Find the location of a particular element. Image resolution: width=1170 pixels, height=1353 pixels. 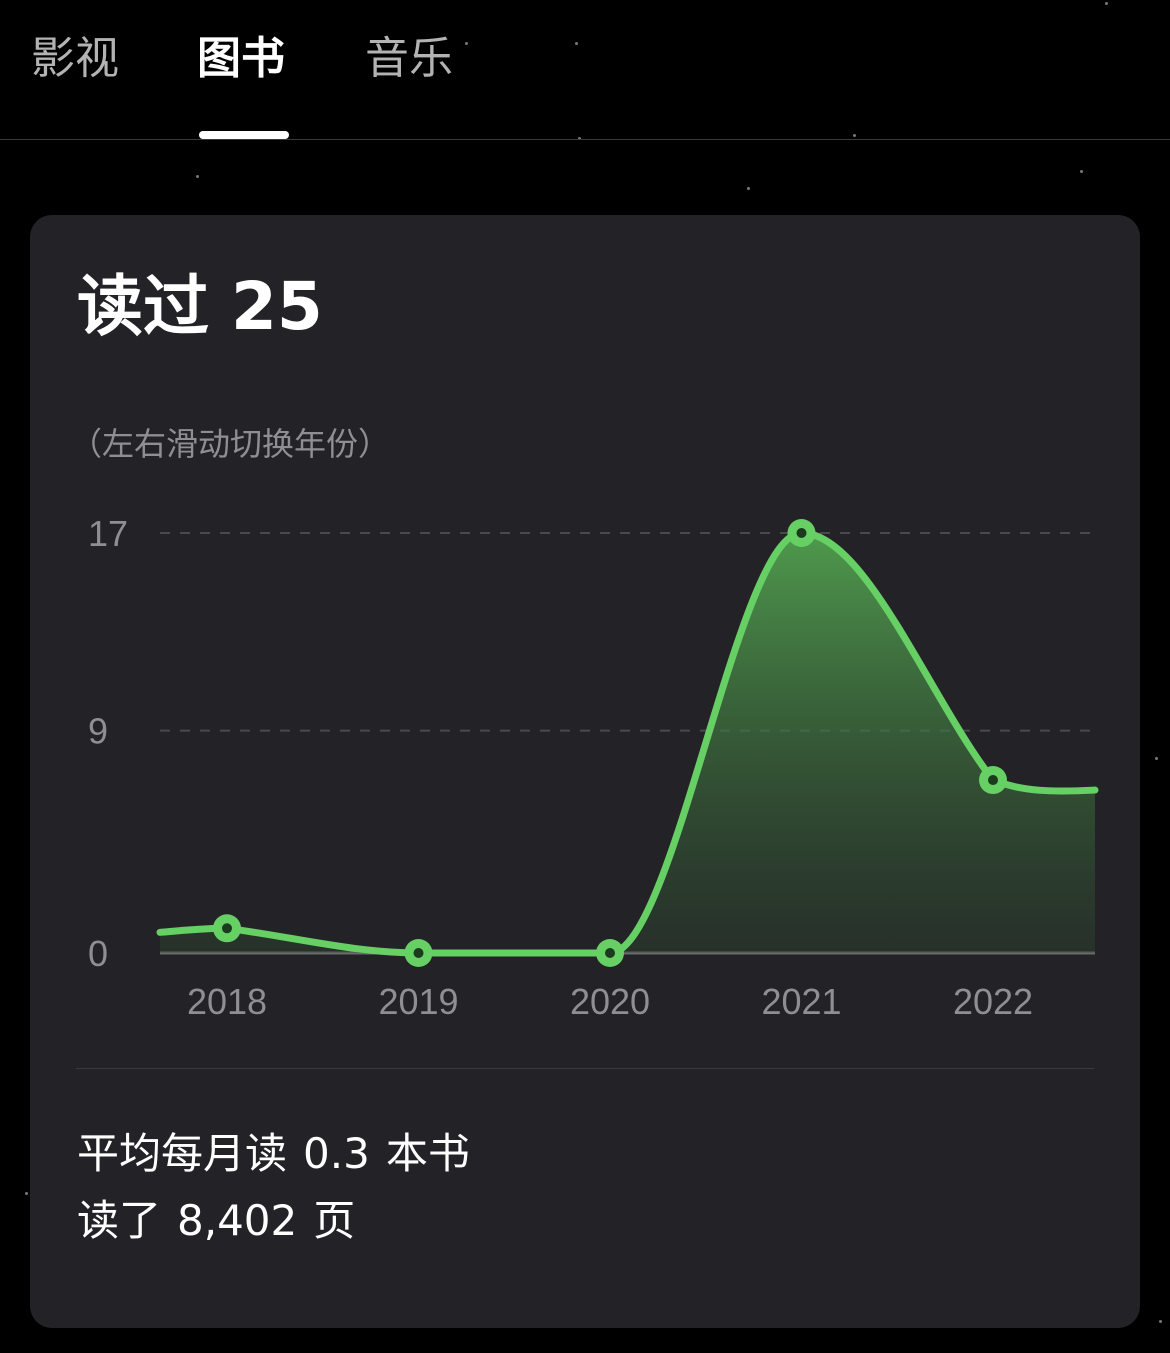

monthly-average-label: 平均每月读 is located at coordinates (182, 1153).